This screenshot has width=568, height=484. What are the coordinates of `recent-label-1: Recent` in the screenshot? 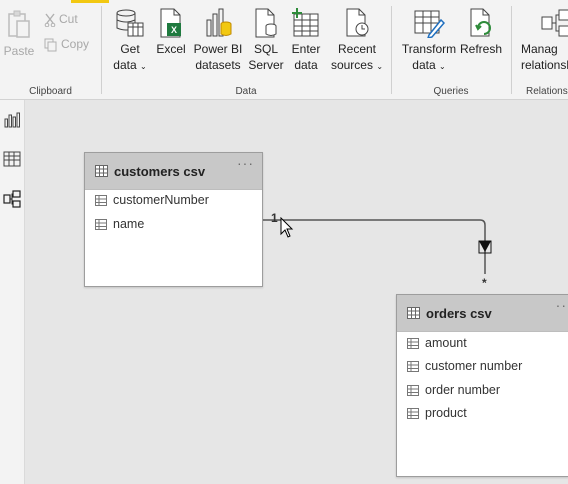 It's located at (357, 49).